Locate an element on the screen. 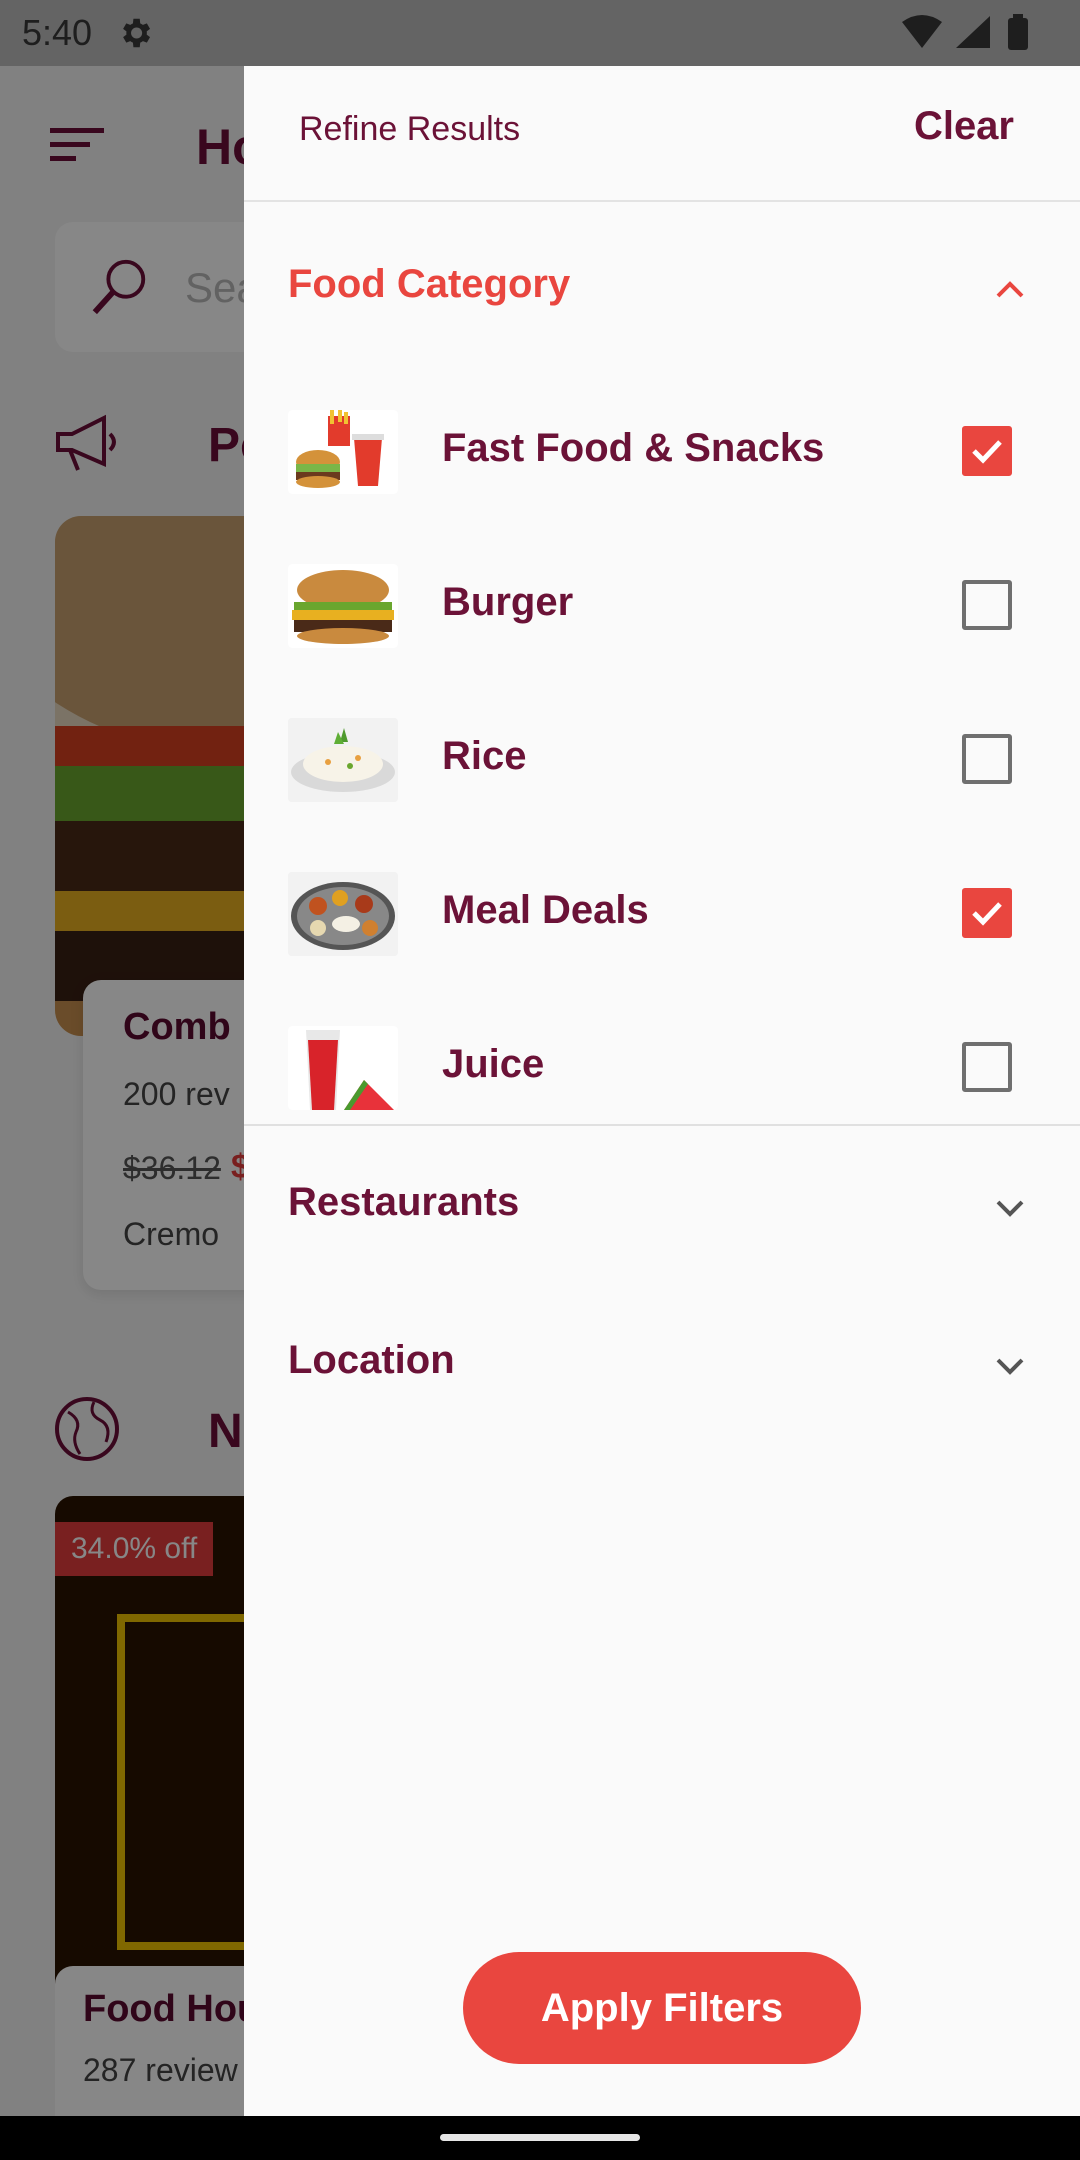 Image resolution: width=1080 pixels, height=2160 pixels. meal-deals-checkbox is located at coordinates (987, 913).